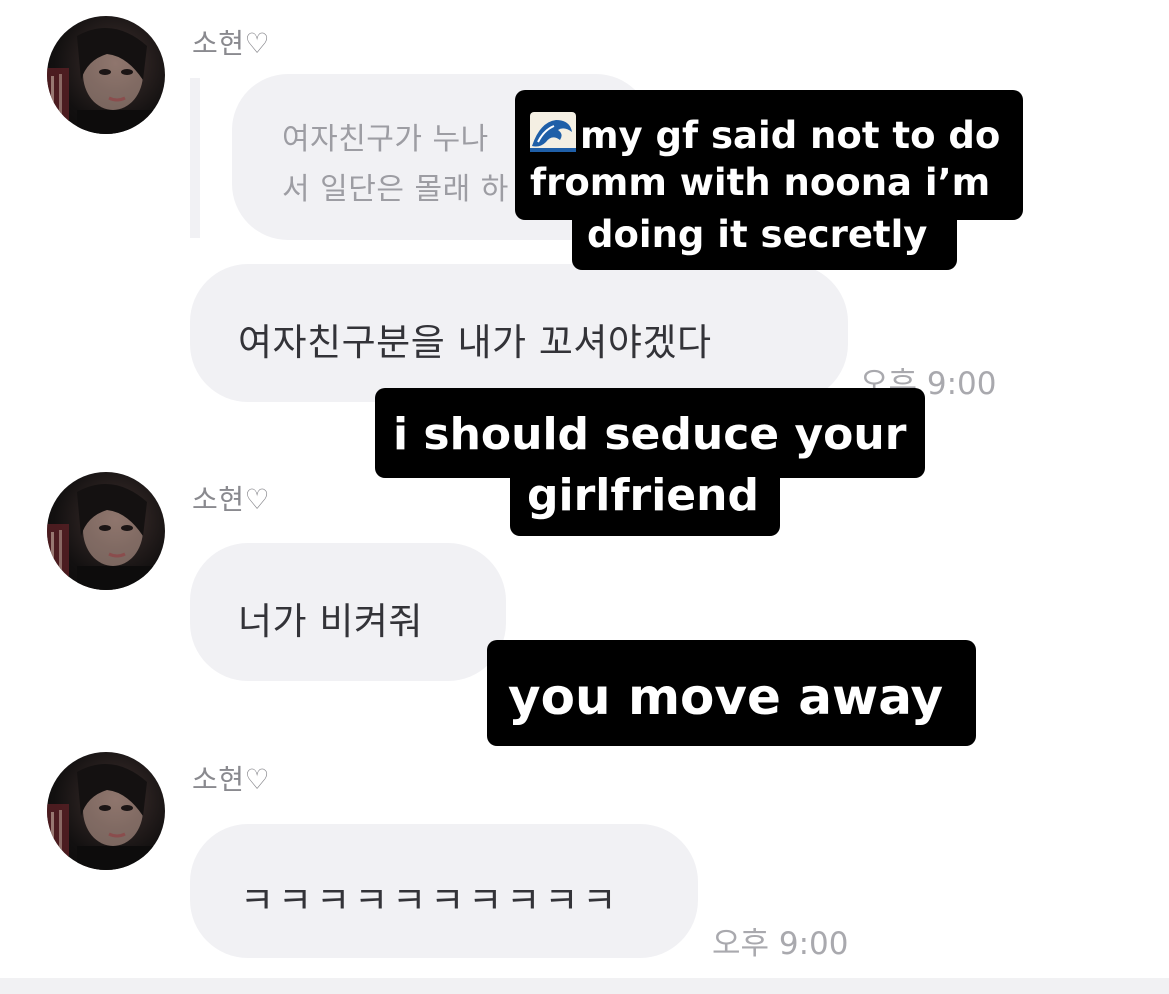 This screenshot has width=1169, height=994. What do you see at coordinates (430, 900) in the screenshot?
I see `message-text: ㅋㅋㅋㅋㅋㅋㅋㅋㅋㅋ` at bounding box center [430, 900].